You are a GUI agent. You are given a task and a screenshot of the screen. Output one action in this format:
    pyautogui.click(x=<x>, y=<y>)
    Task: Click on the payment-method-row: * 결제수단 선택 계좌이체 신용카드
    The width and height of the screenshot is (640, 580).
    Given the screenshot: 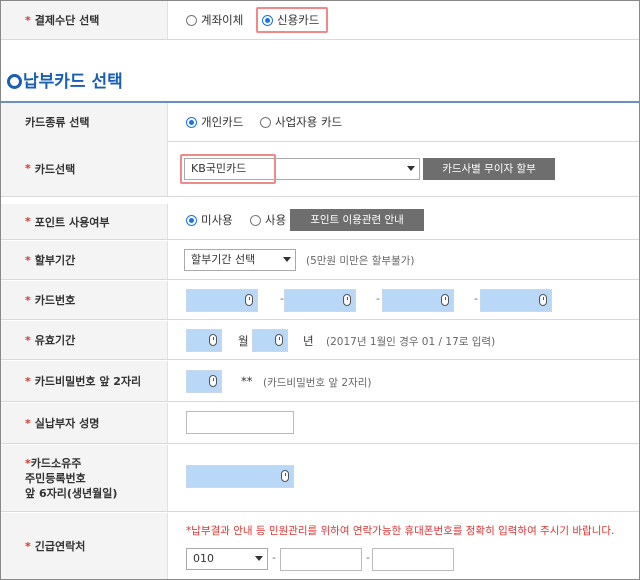 What is the action you would take?
    pyautogui.click(x=320, y=20)
    